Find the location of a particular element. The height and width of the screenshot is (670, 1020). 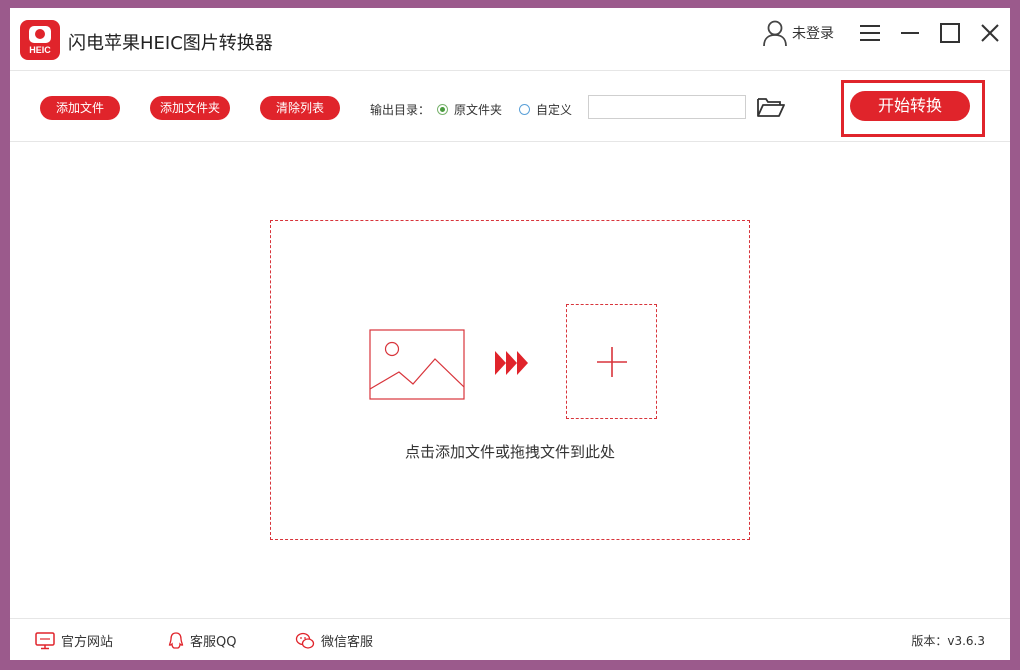

radio-custom: 自定义 is located at coordinates (545, 109).